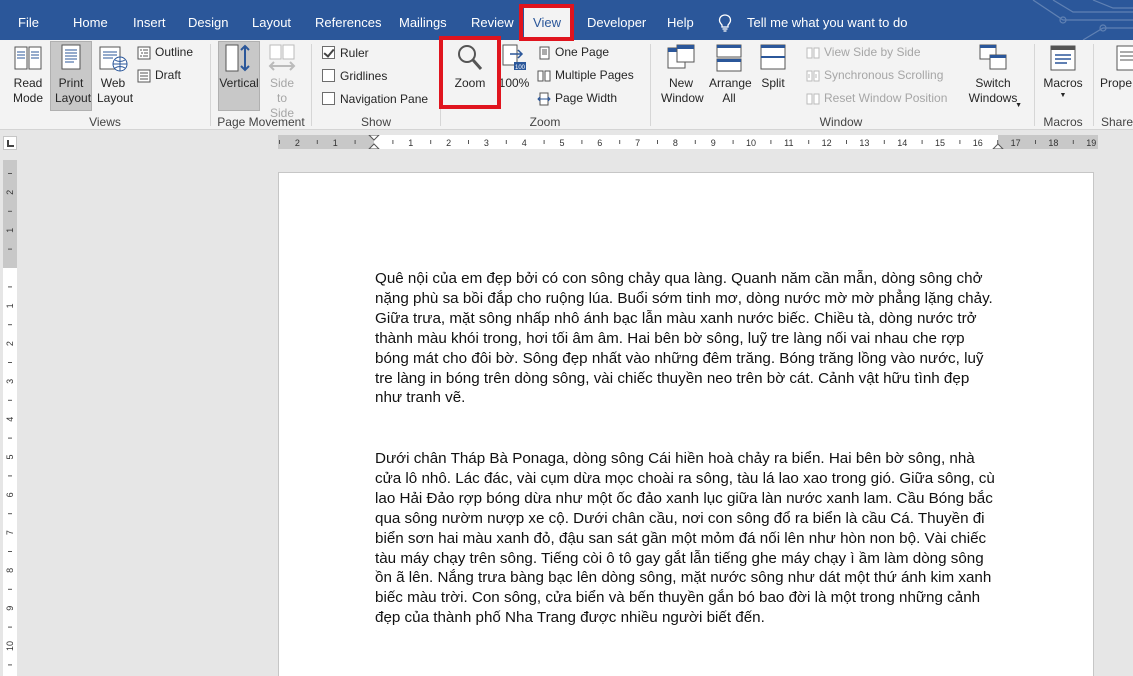 This screenshot has width=1133, height=676. What do you see at coordinates (448, 143) in the screenshot?
I see `ruler-number: 2` at bounding box center [448, 143].